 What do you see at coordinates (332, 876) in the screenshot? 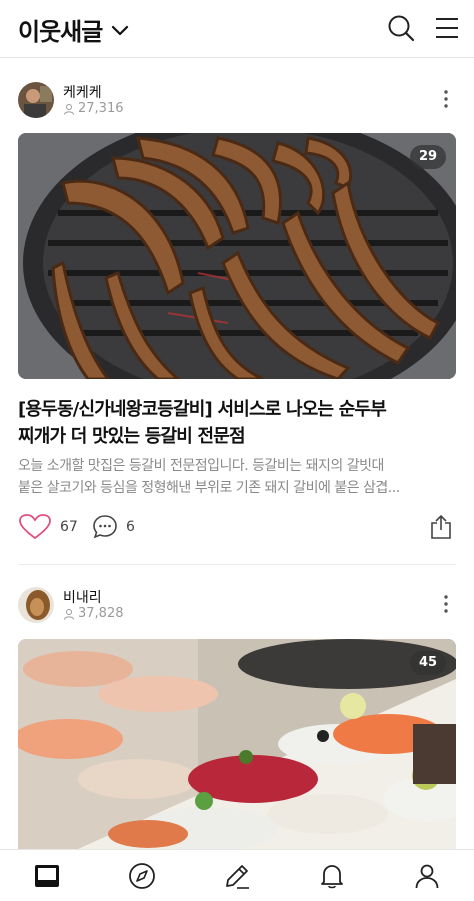
I see `bell-icon` at bounding box center [332, 876].